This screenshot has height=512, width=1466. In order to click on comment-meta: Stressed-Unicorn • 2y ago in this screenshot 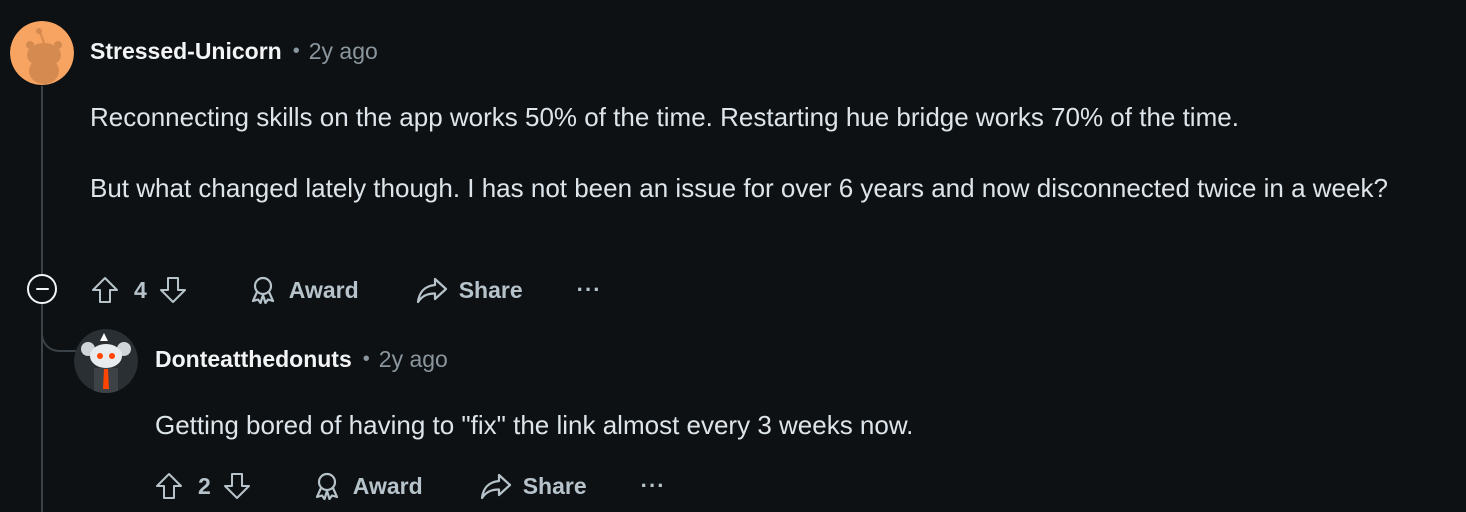, I will do `click(234, 51)`.